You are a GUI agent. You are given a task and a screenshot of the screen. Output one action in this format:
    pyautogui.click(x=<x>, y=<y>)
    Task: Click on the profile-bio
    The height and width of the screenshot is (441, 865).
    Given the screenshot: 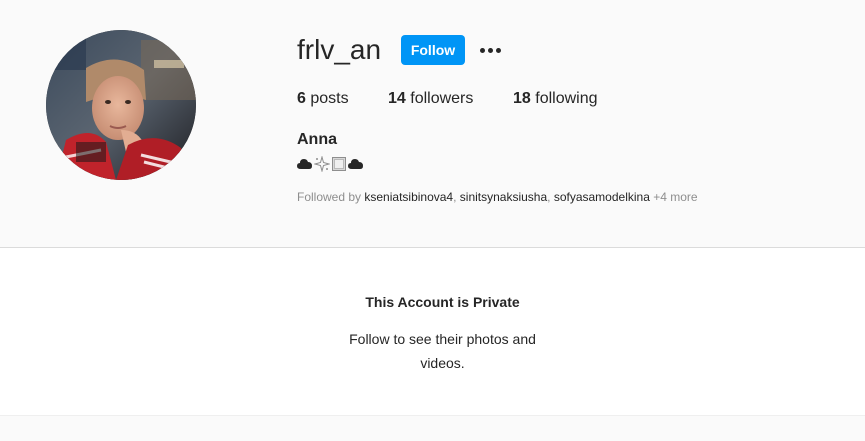 What is the action you would take?
    pyautogui.click(x=330, y=164)
    